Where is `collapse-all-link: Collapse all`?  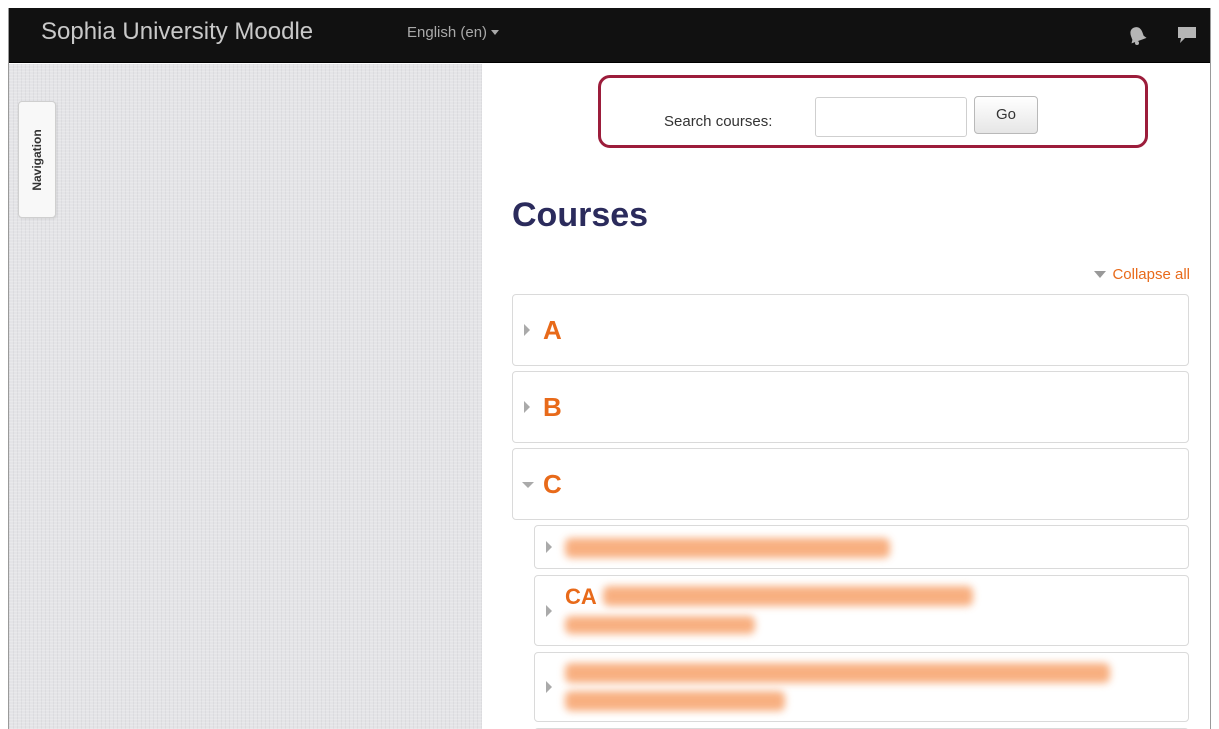
collapse-all-link: Collapse all is located at coordinates (1142, 274).